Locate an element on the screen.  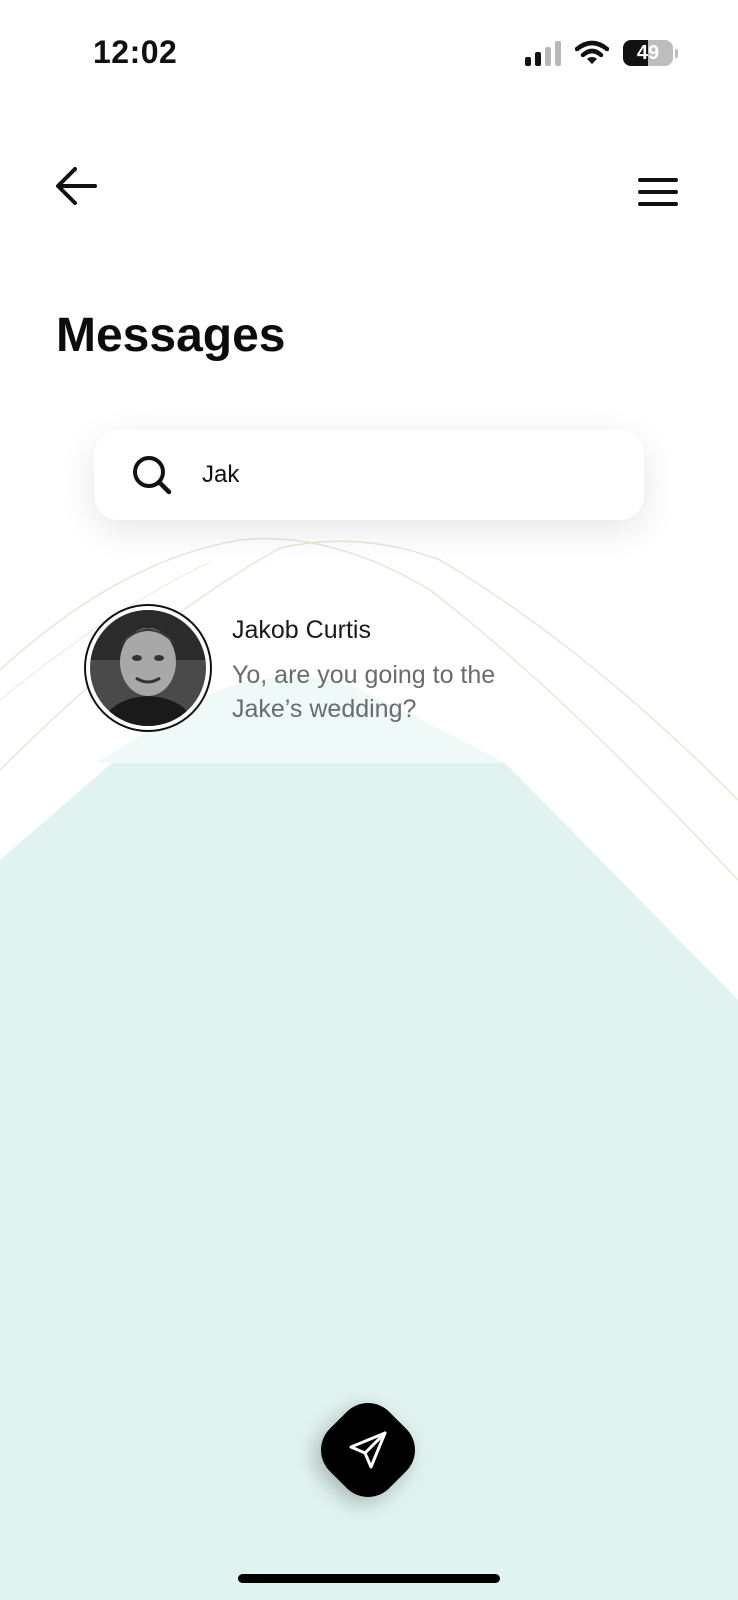
battery-icon: 49 is located at coordinates (648, 53).